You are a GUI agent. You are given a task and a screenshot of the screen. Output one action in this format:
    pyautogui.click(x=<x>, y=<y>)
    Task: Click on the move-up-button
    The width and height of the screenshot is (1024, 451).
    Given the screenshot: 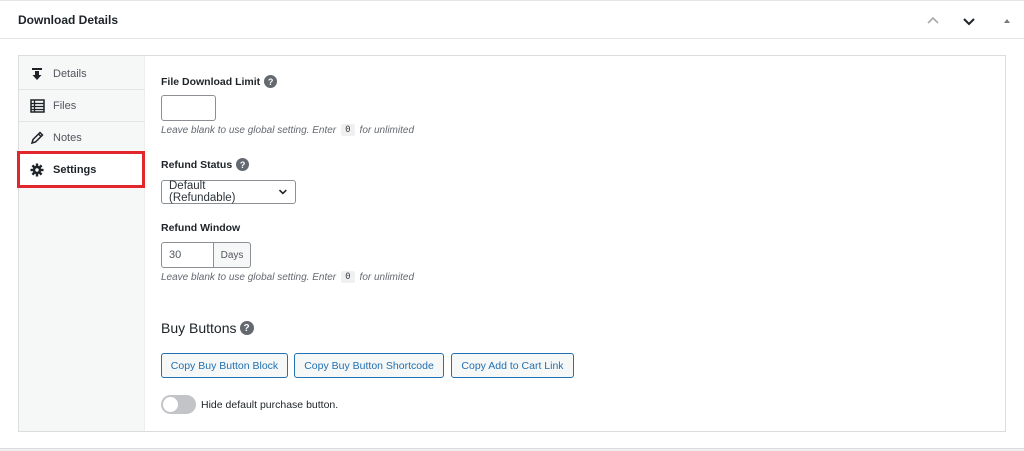 What is the action you would take?
    pyautogui.click(x=933, y=21)
    